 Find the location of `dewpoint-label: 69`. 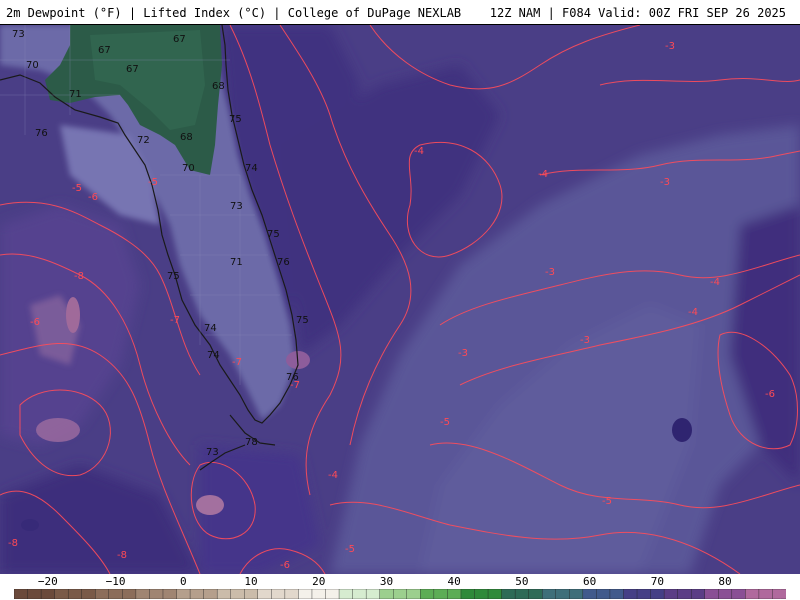

dewpoint-label: 69 is located at coordinates (84, 25).